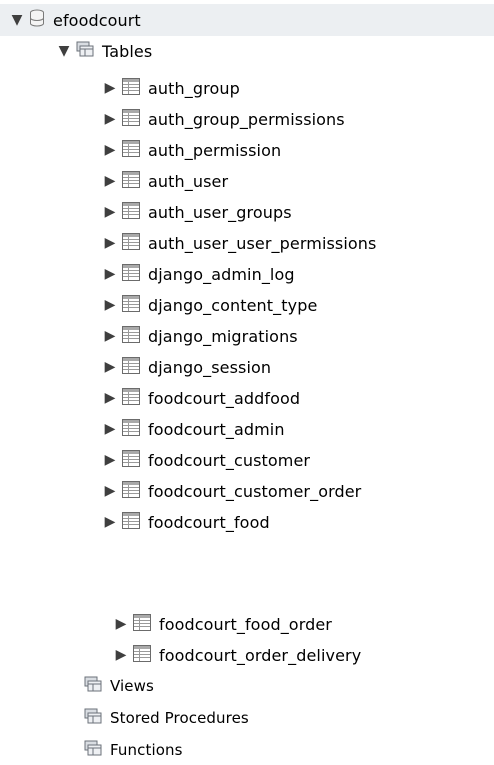  What do you see at coordinates (245, 624) in the screenshot?
I see `table-name: foodcourt_food_order` at bounding box center [245, 624].